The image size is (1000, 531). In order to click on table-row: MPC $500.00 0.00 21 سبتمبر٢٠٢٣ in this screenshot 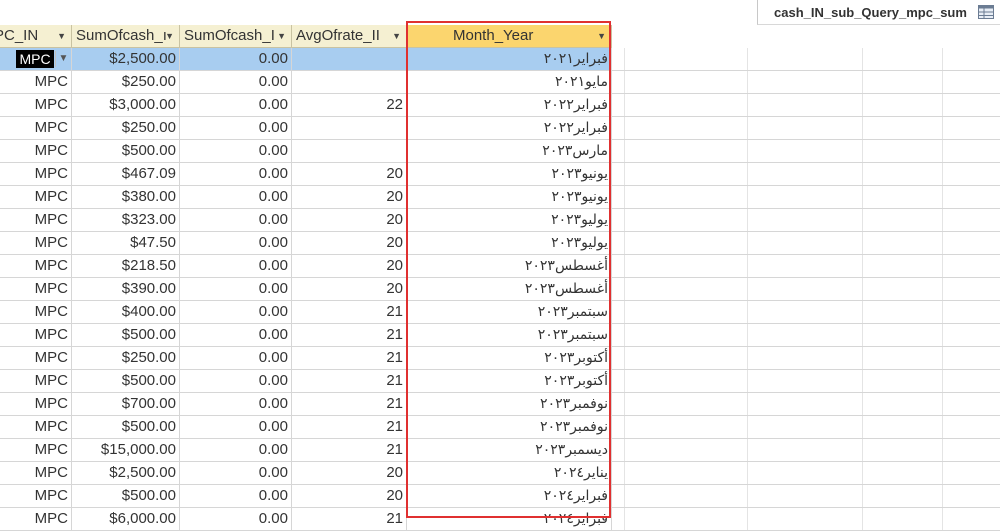, I will do `click(500, 335)`.